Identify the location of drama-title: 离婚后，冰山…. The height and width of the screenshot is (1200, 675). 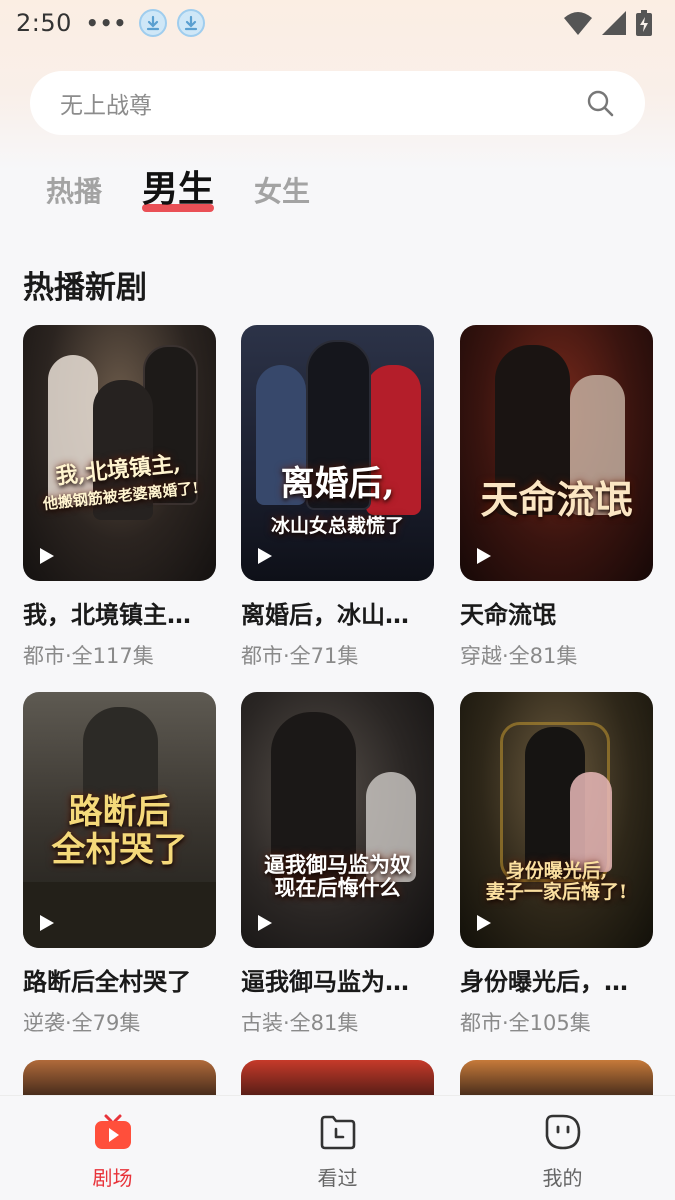
(325, 615).